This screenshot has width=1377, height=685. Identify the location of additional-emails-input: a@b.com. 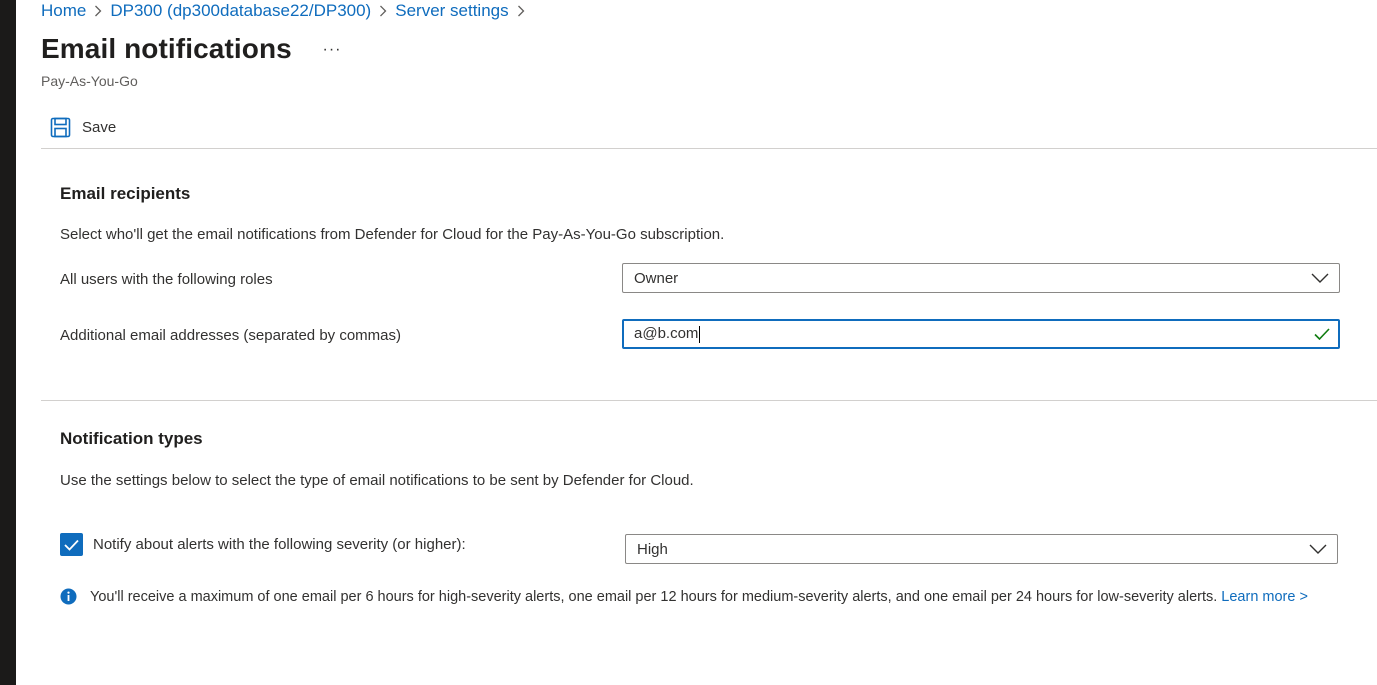
(981, 334).